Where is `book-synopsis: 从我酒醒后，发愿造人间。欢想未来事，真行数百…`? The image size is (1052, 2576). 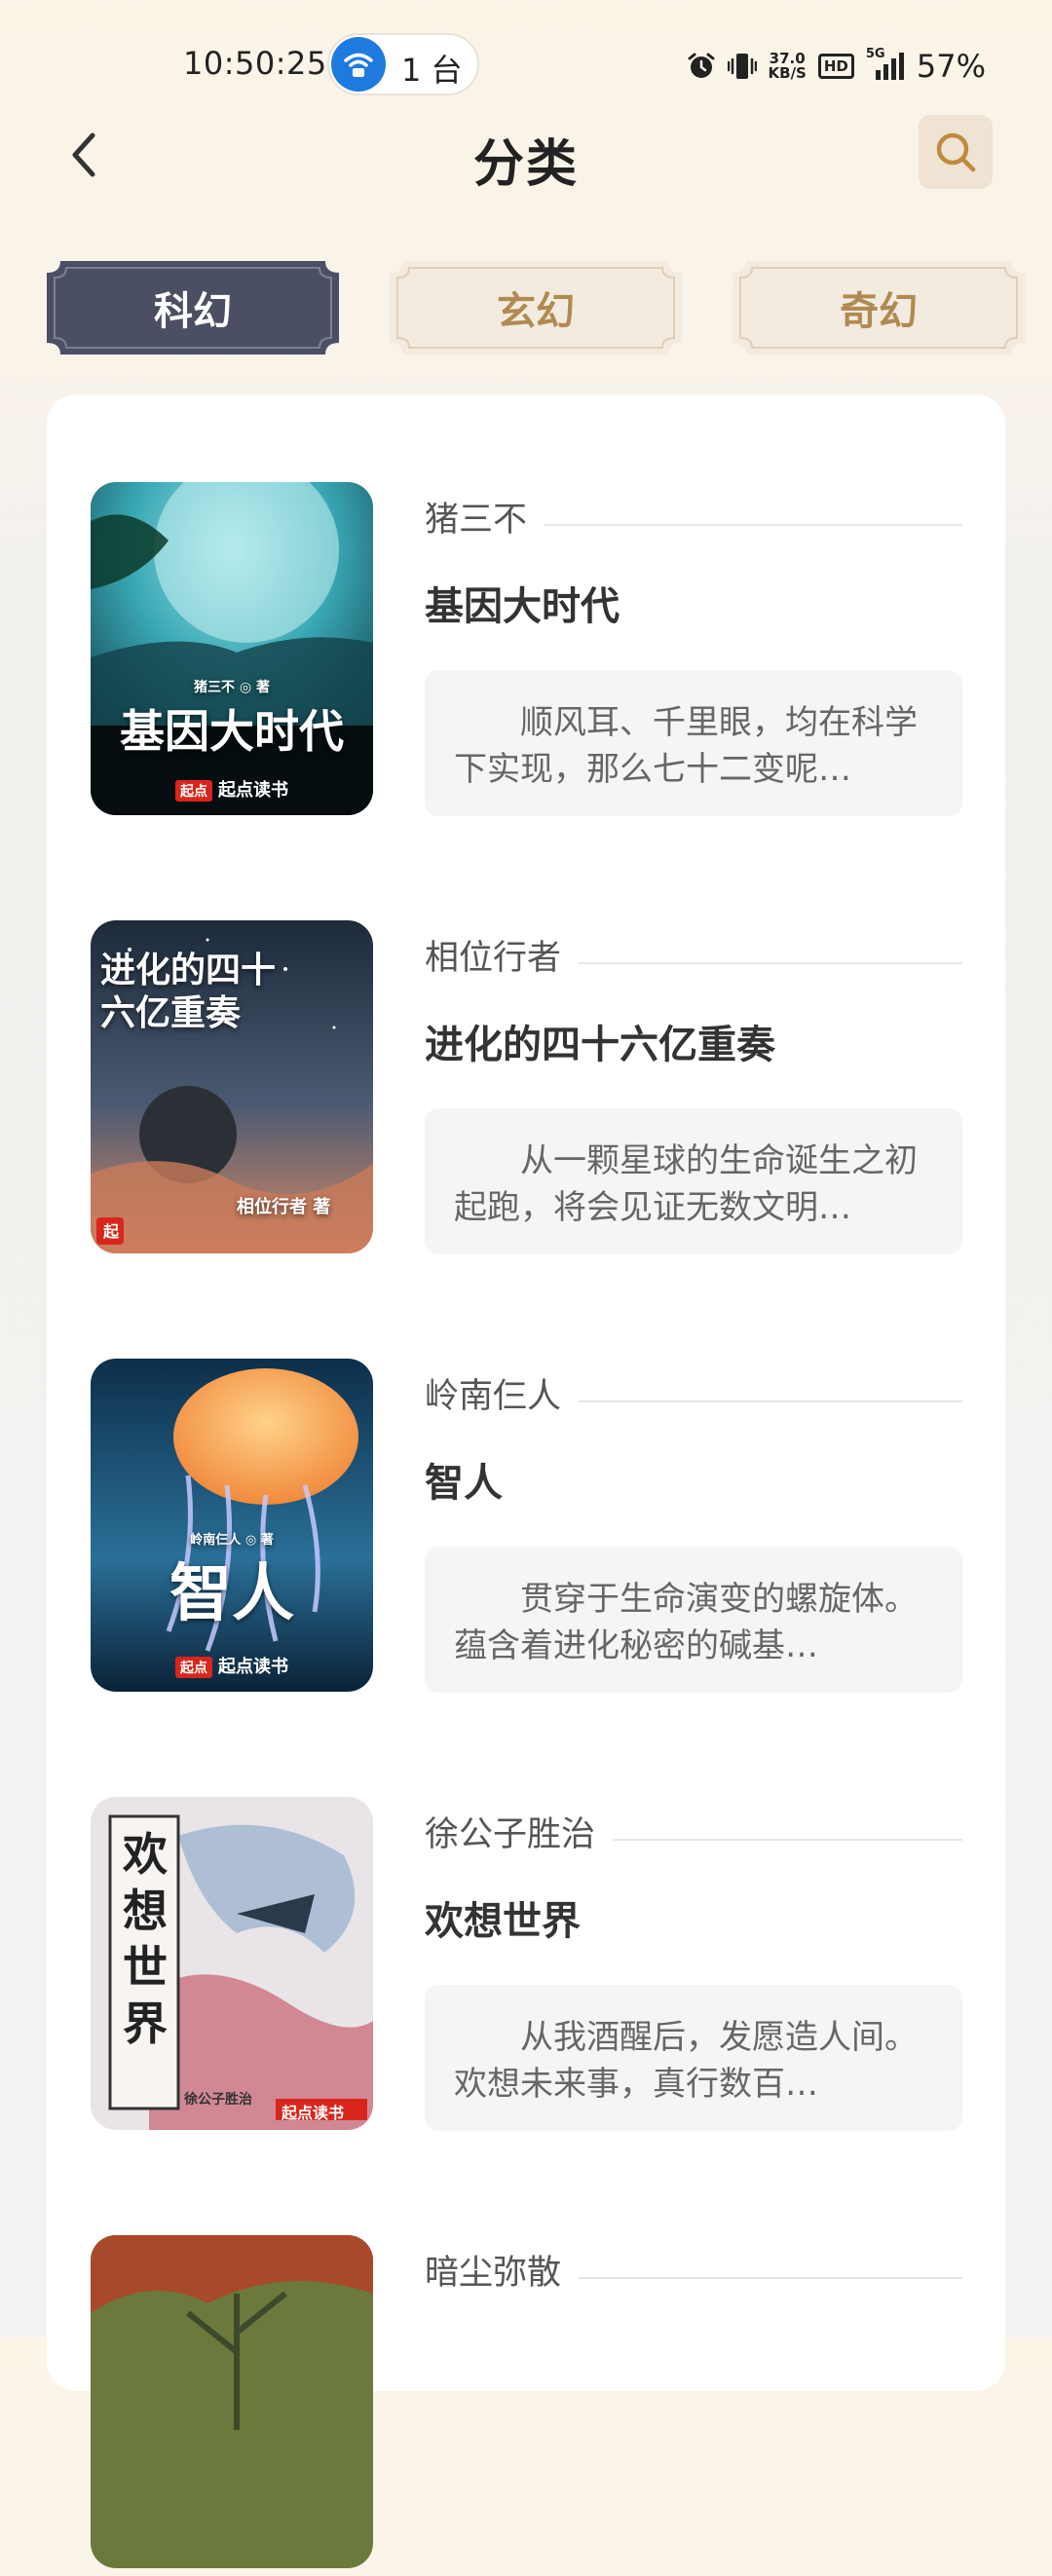
book-synopsis: 从我酒醒后，发愿造人间。欢想未来事，真行数百… is located at coordinates (693, 2058).